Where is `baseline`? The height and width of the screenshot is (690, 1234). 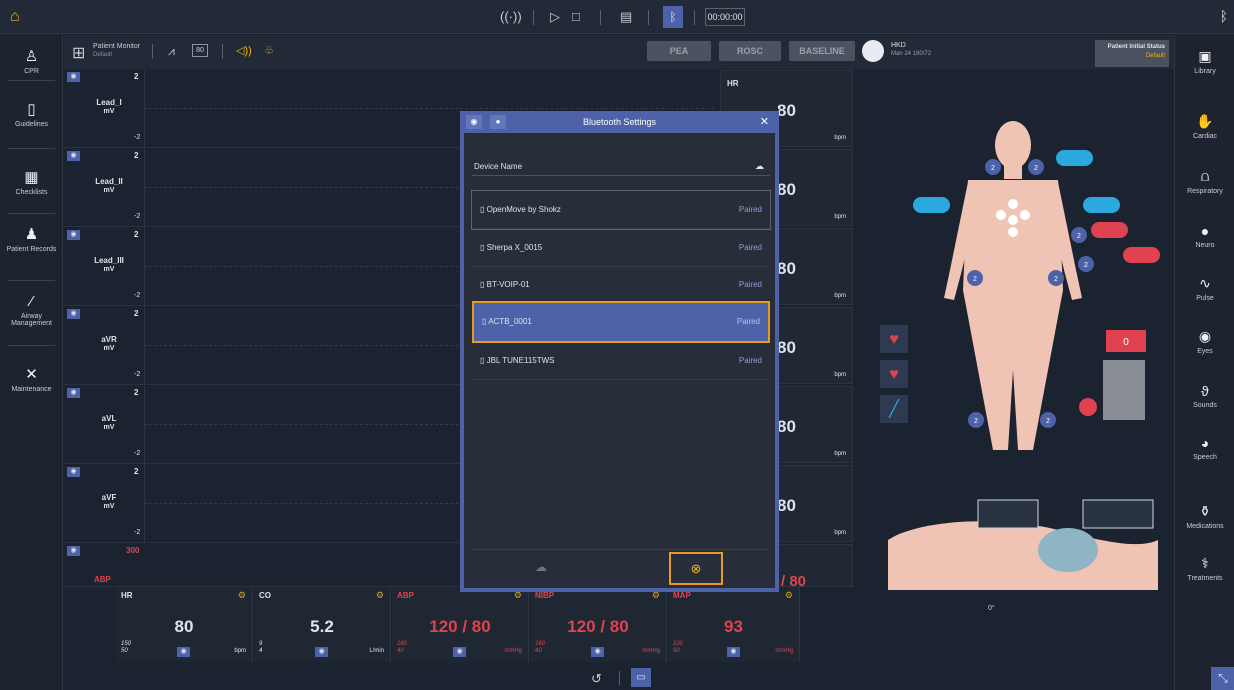
baseline is located at coordinates (429, 108).